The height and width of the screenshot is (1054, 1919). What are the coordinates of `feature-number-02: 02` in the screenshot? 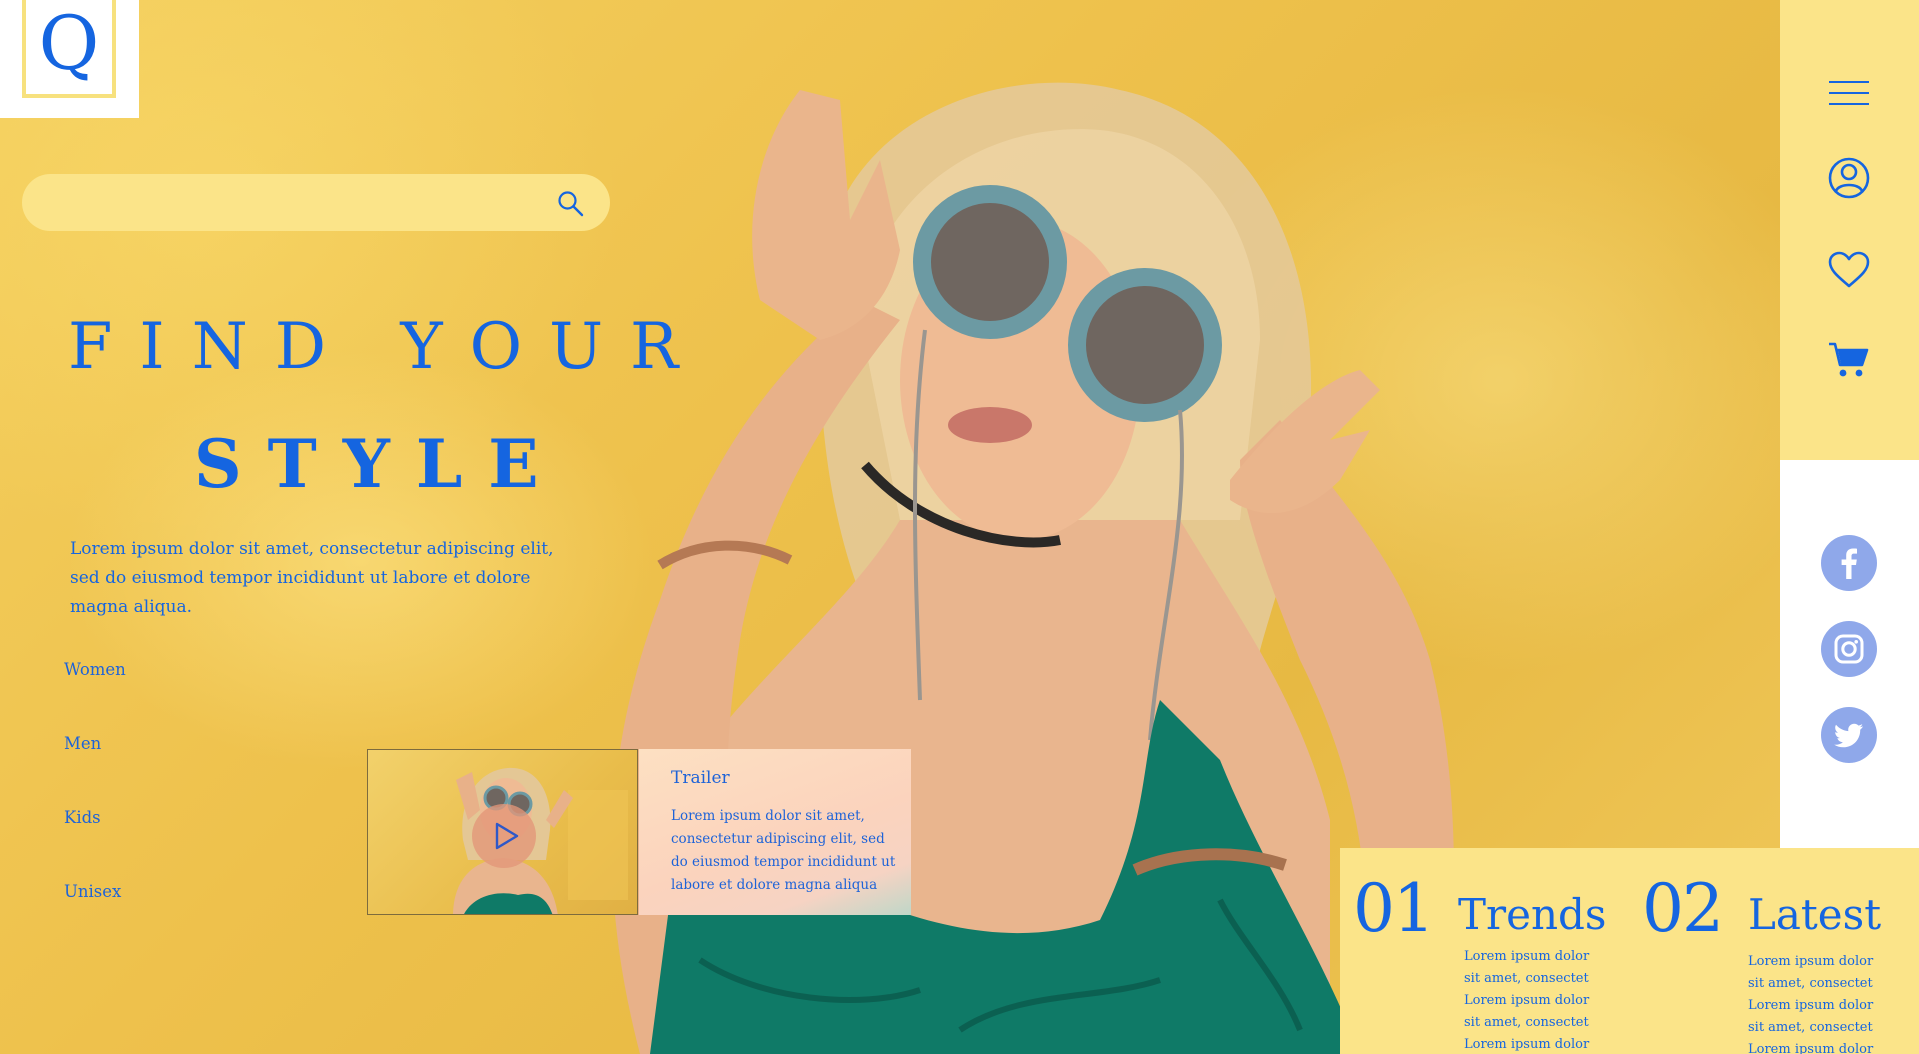 It's located at (1683, 908).